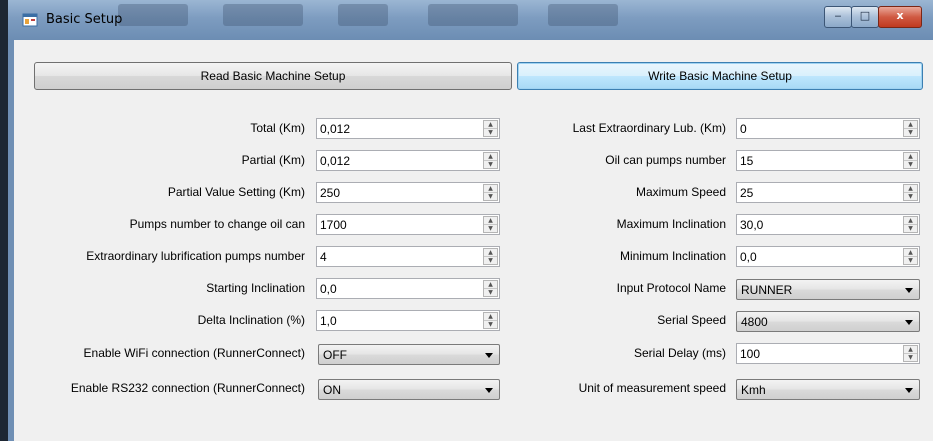 This screenshot has height=441, width=933. Describe the element at coordinates (408, 192) in the screenshot. I see `partial-value-setting-km-spinbox: 250 ▲ ▼` at that location.